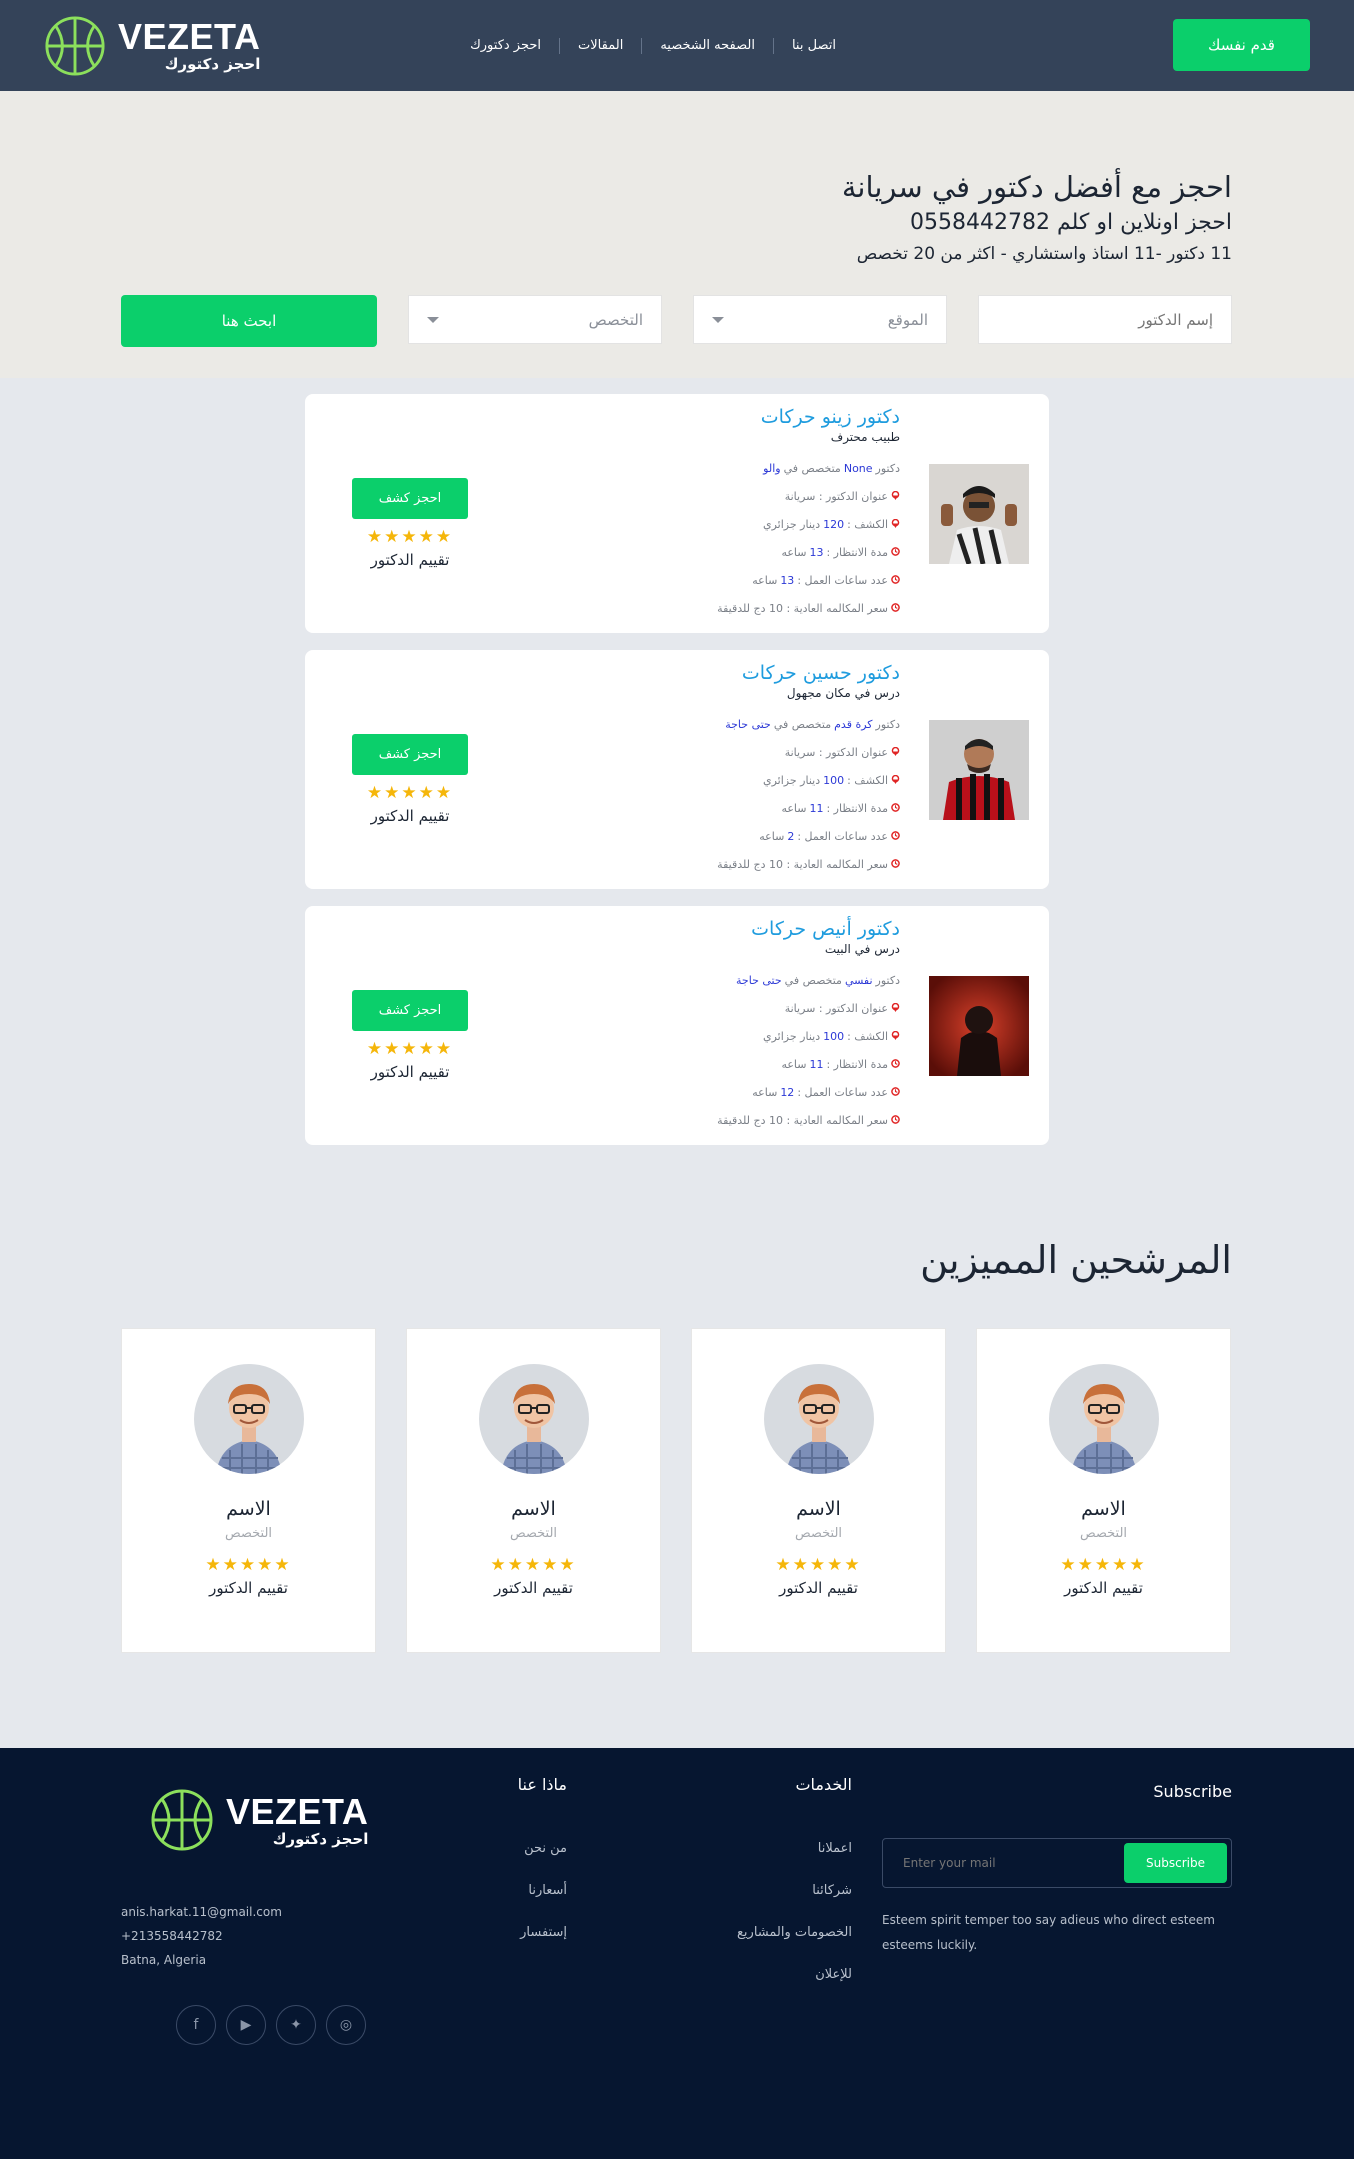  I want to click on footer-link-inquiry: إستفسار, so click(542, 1933).